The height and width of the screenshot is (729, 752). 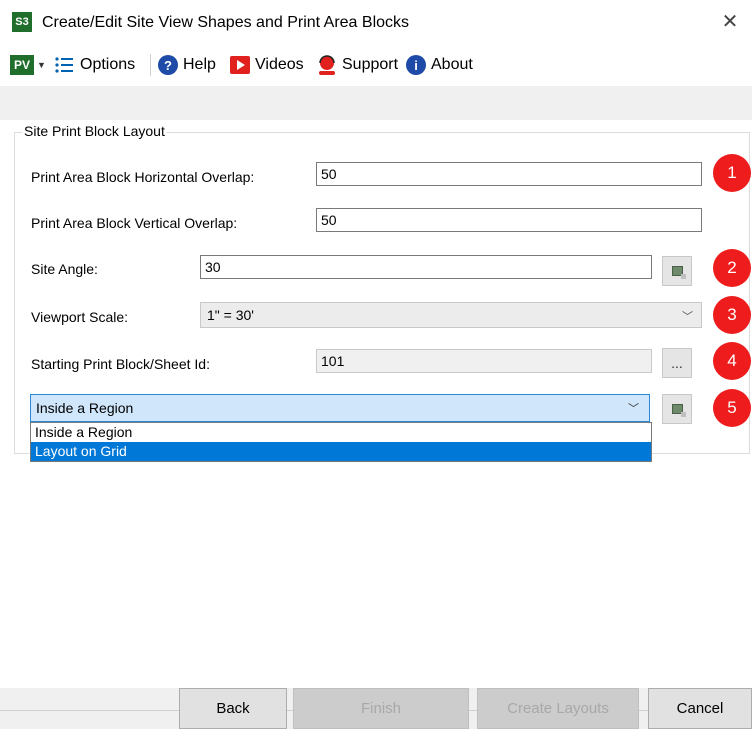 I want to click on about-menu: i About, so click(x=439, y=65).